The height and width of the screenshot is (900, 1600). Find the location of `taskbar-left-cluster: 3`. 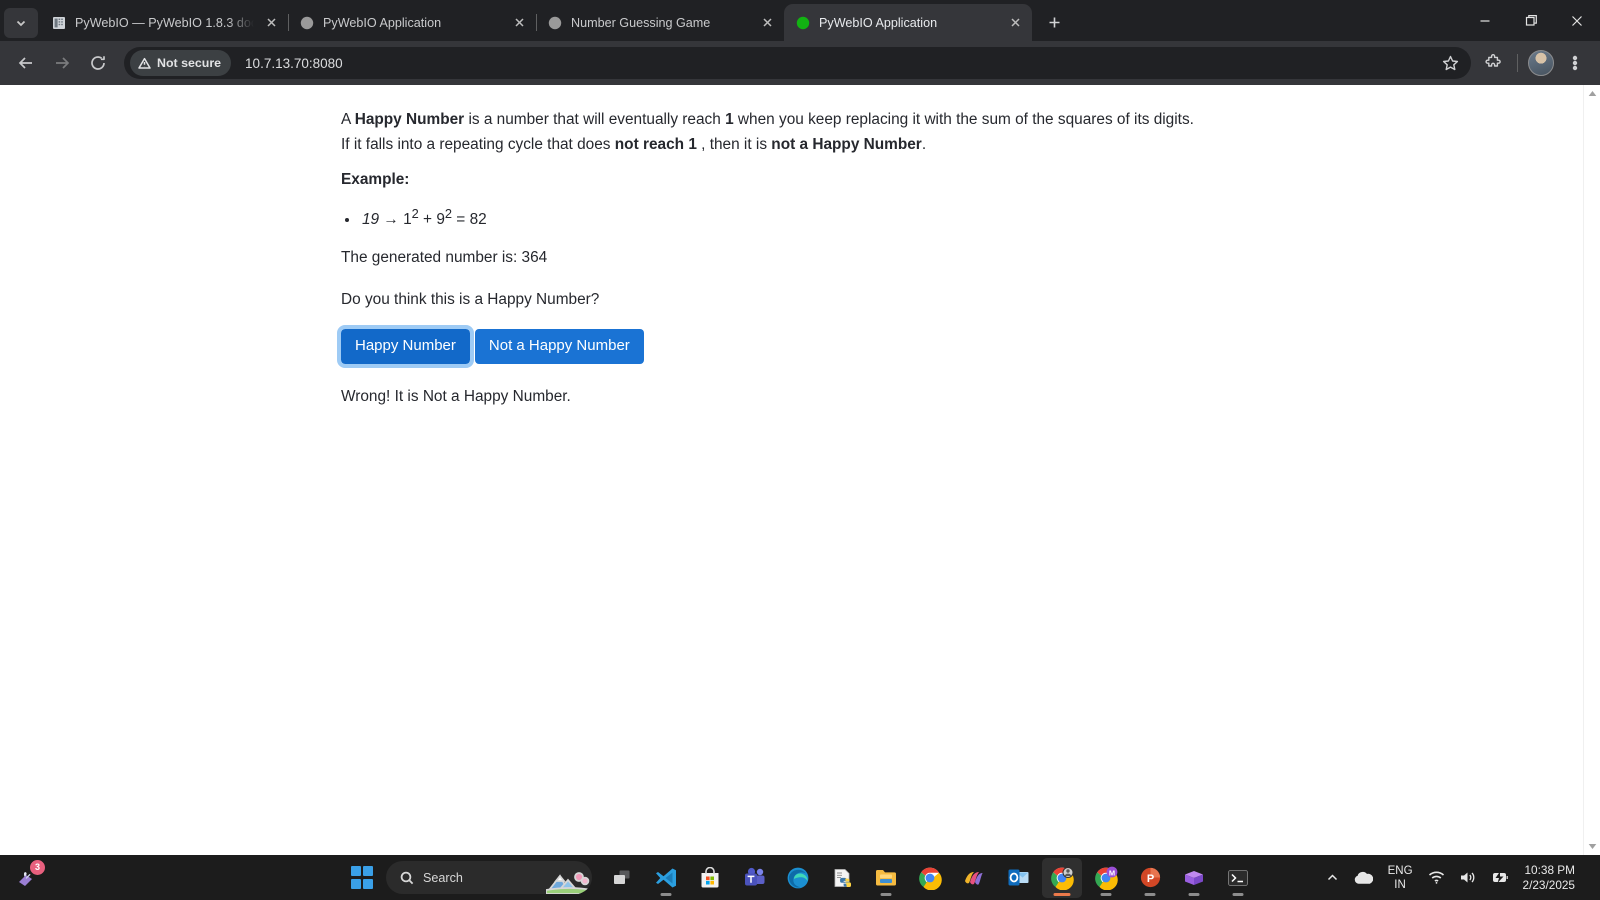

taskbar-left-cluster: 3 is located at coordinates (27, 877).